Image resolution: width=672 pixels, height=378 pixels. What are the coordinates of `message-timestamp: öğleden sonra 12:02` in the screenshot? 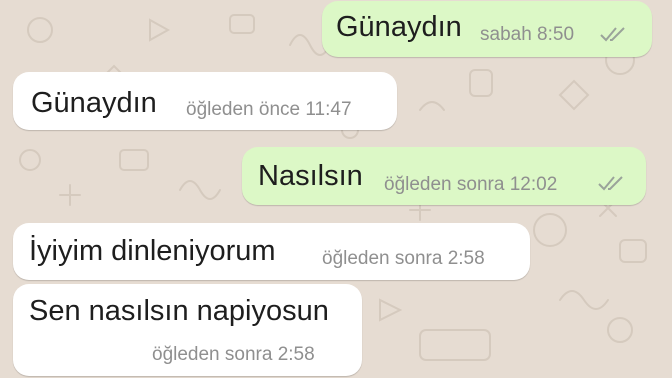 It's located at (471, 184).